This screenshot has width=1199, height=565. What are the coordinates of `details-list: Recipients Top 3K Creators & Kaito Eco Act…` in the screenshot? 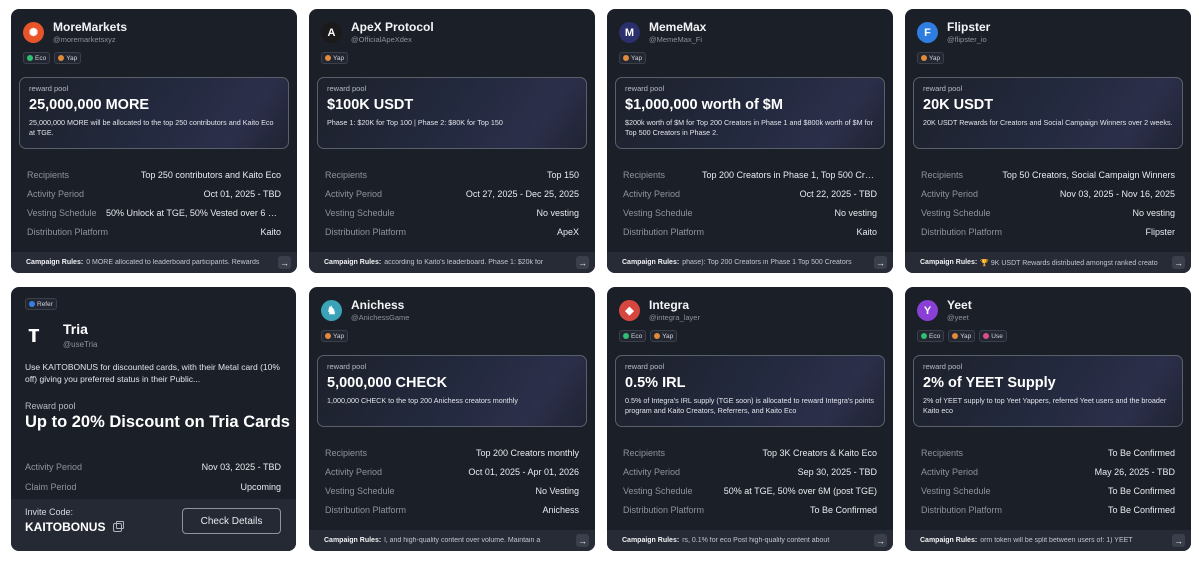 It's located at (750, 481).